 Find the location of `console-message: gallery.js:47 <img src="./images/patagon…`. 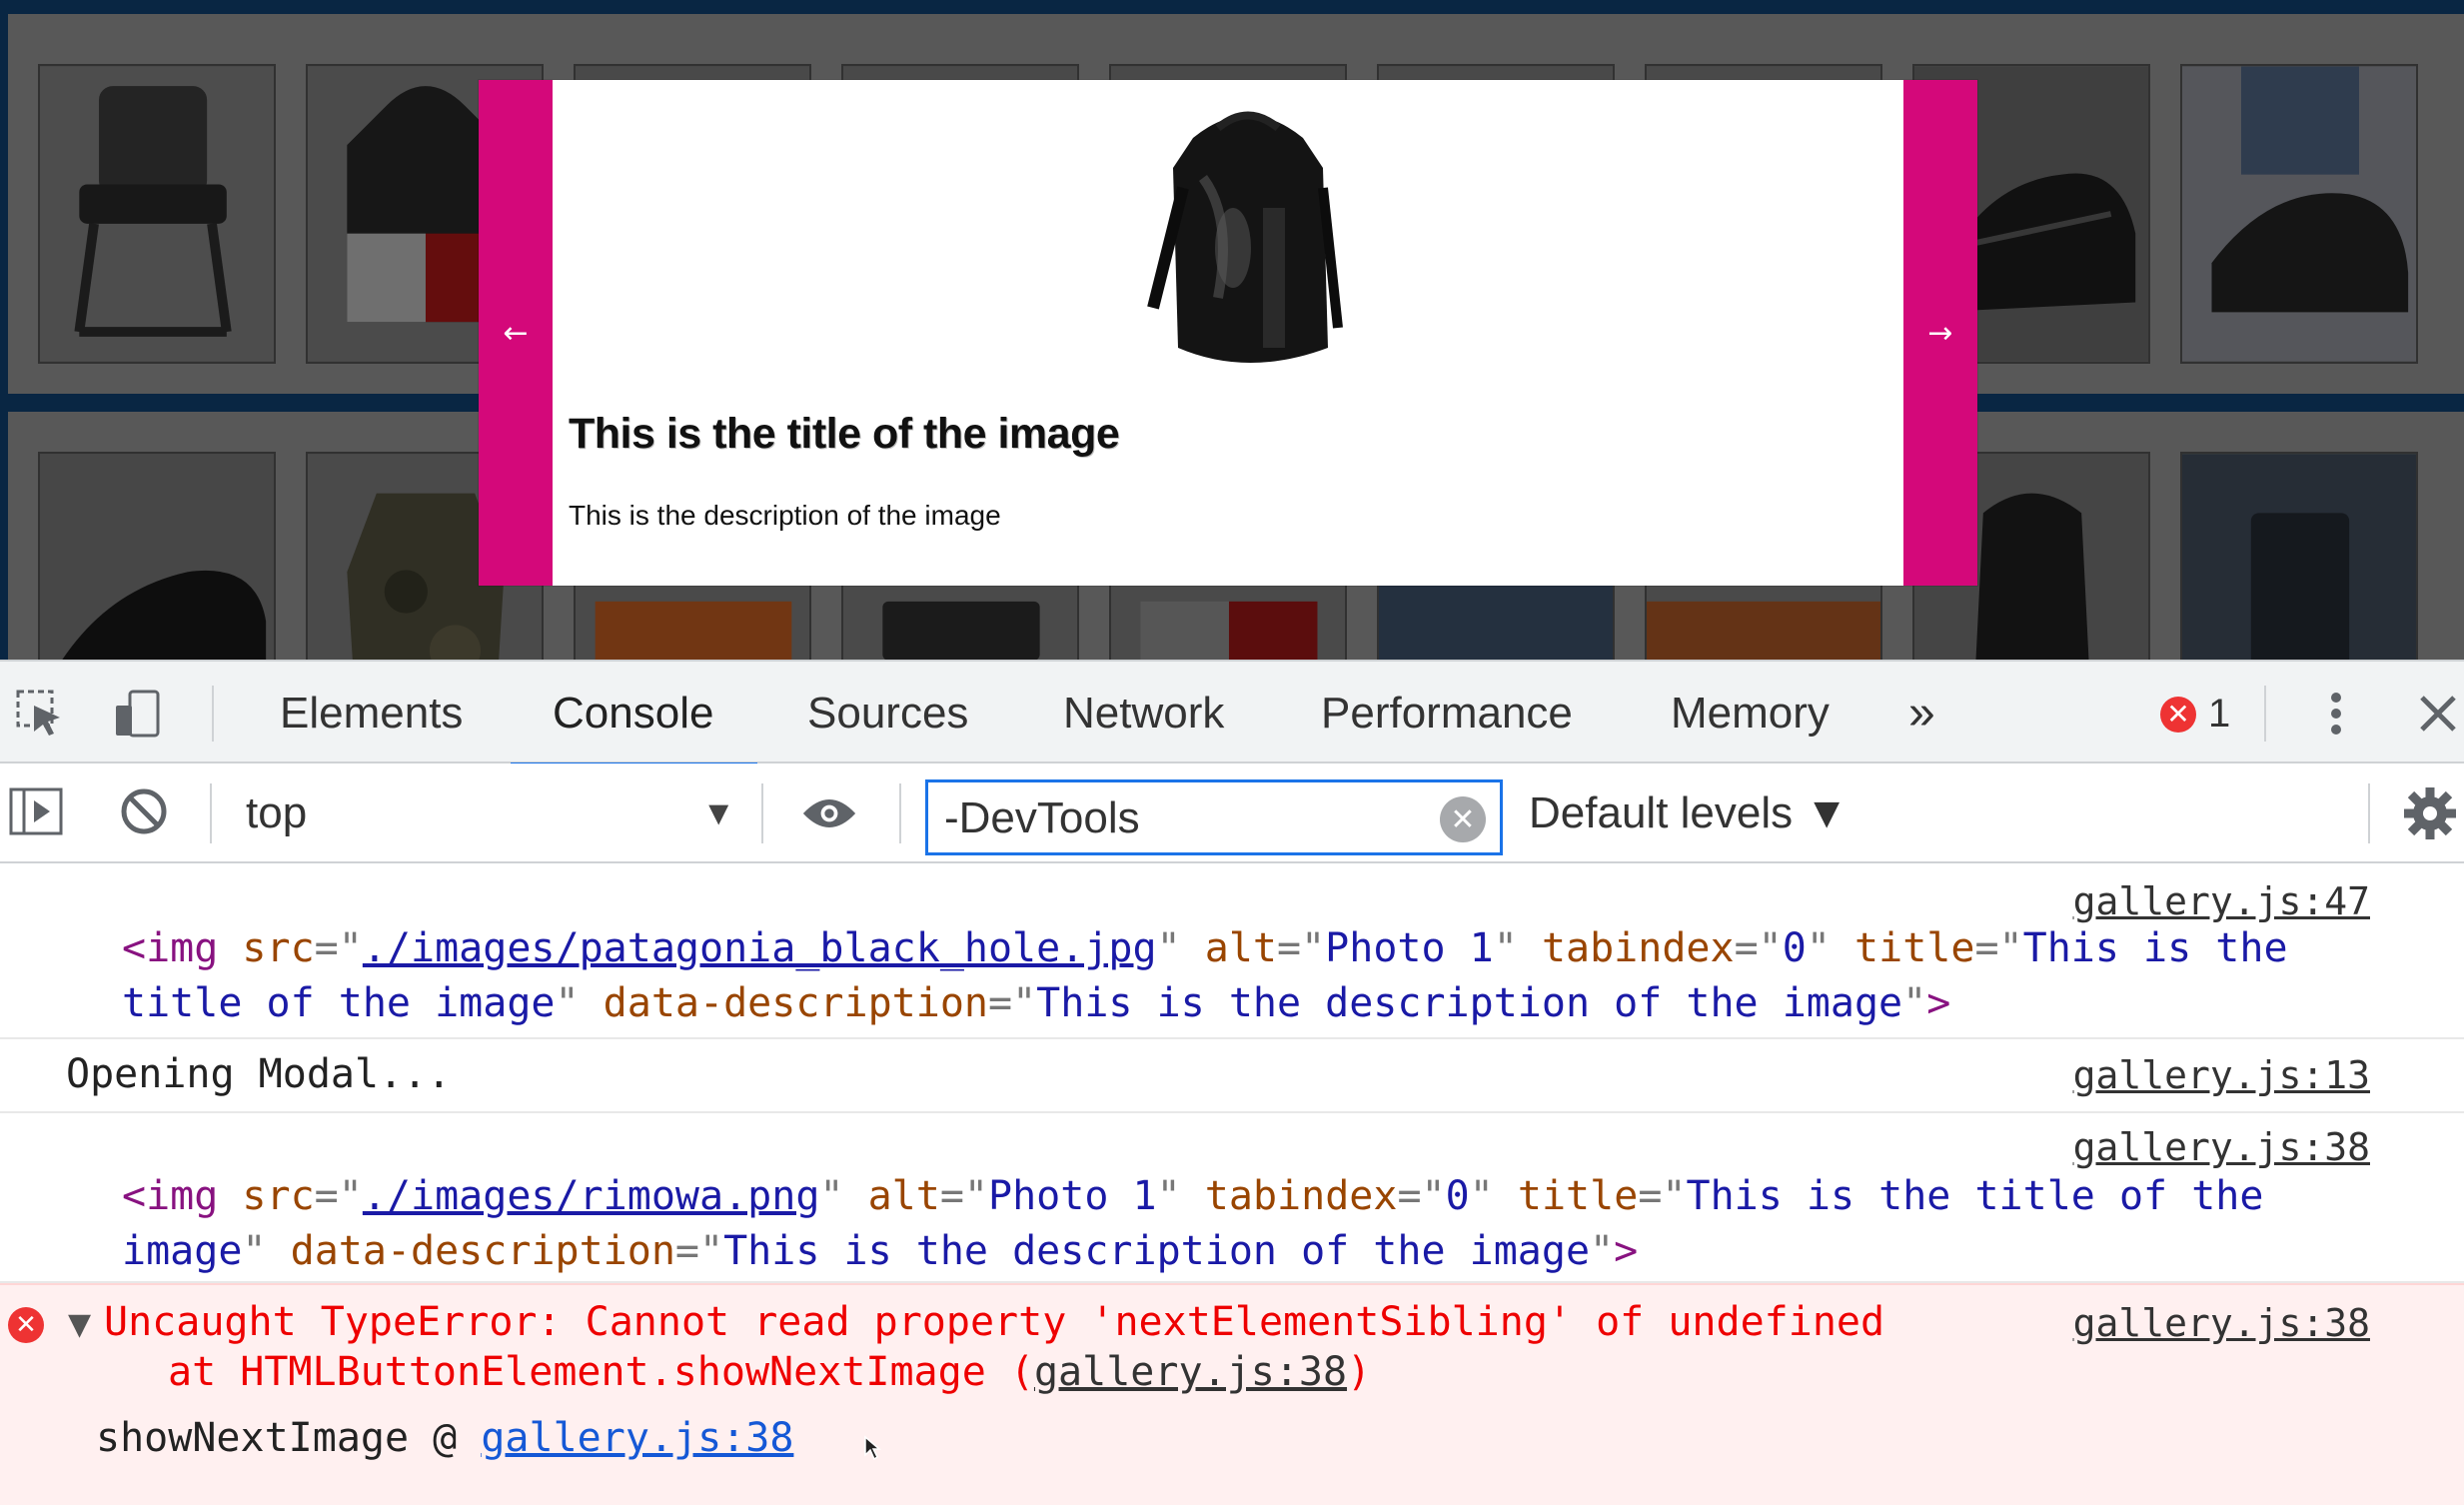

console-message: gallery.js:47 <img src="./images/patagon… is located at coordinates (1232, 952).